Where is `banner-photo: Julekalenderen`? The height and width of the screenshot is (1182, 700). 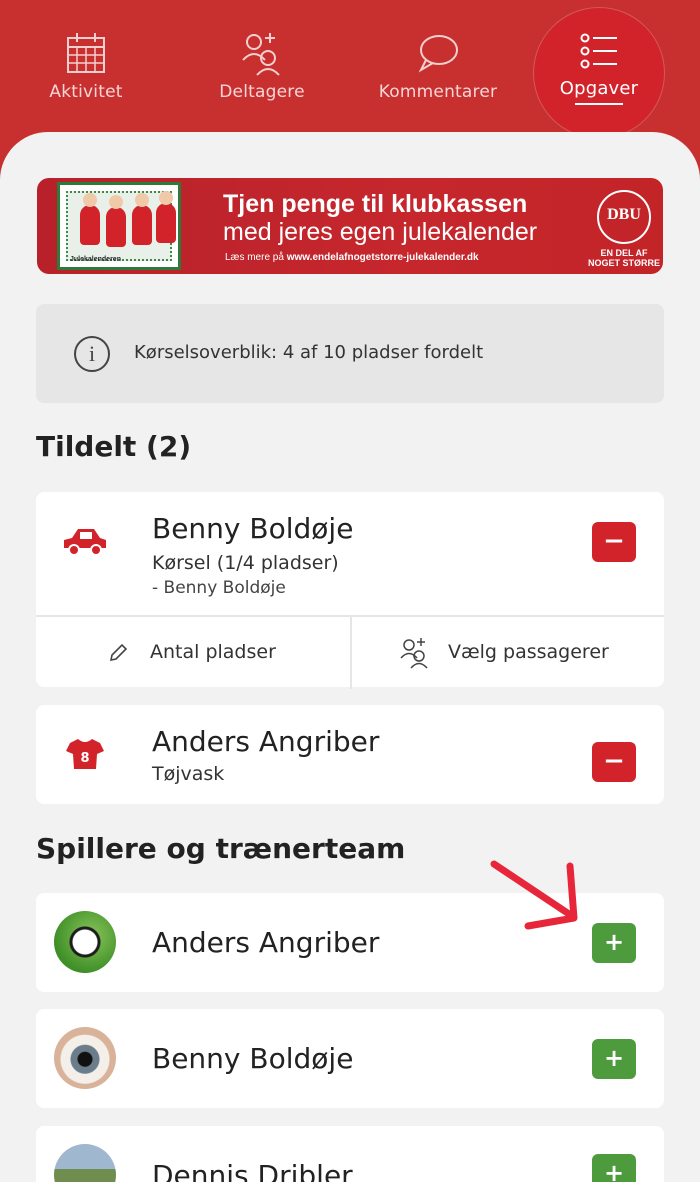
banner-photo: Julekalenderen is located at coordinates (119, 226).